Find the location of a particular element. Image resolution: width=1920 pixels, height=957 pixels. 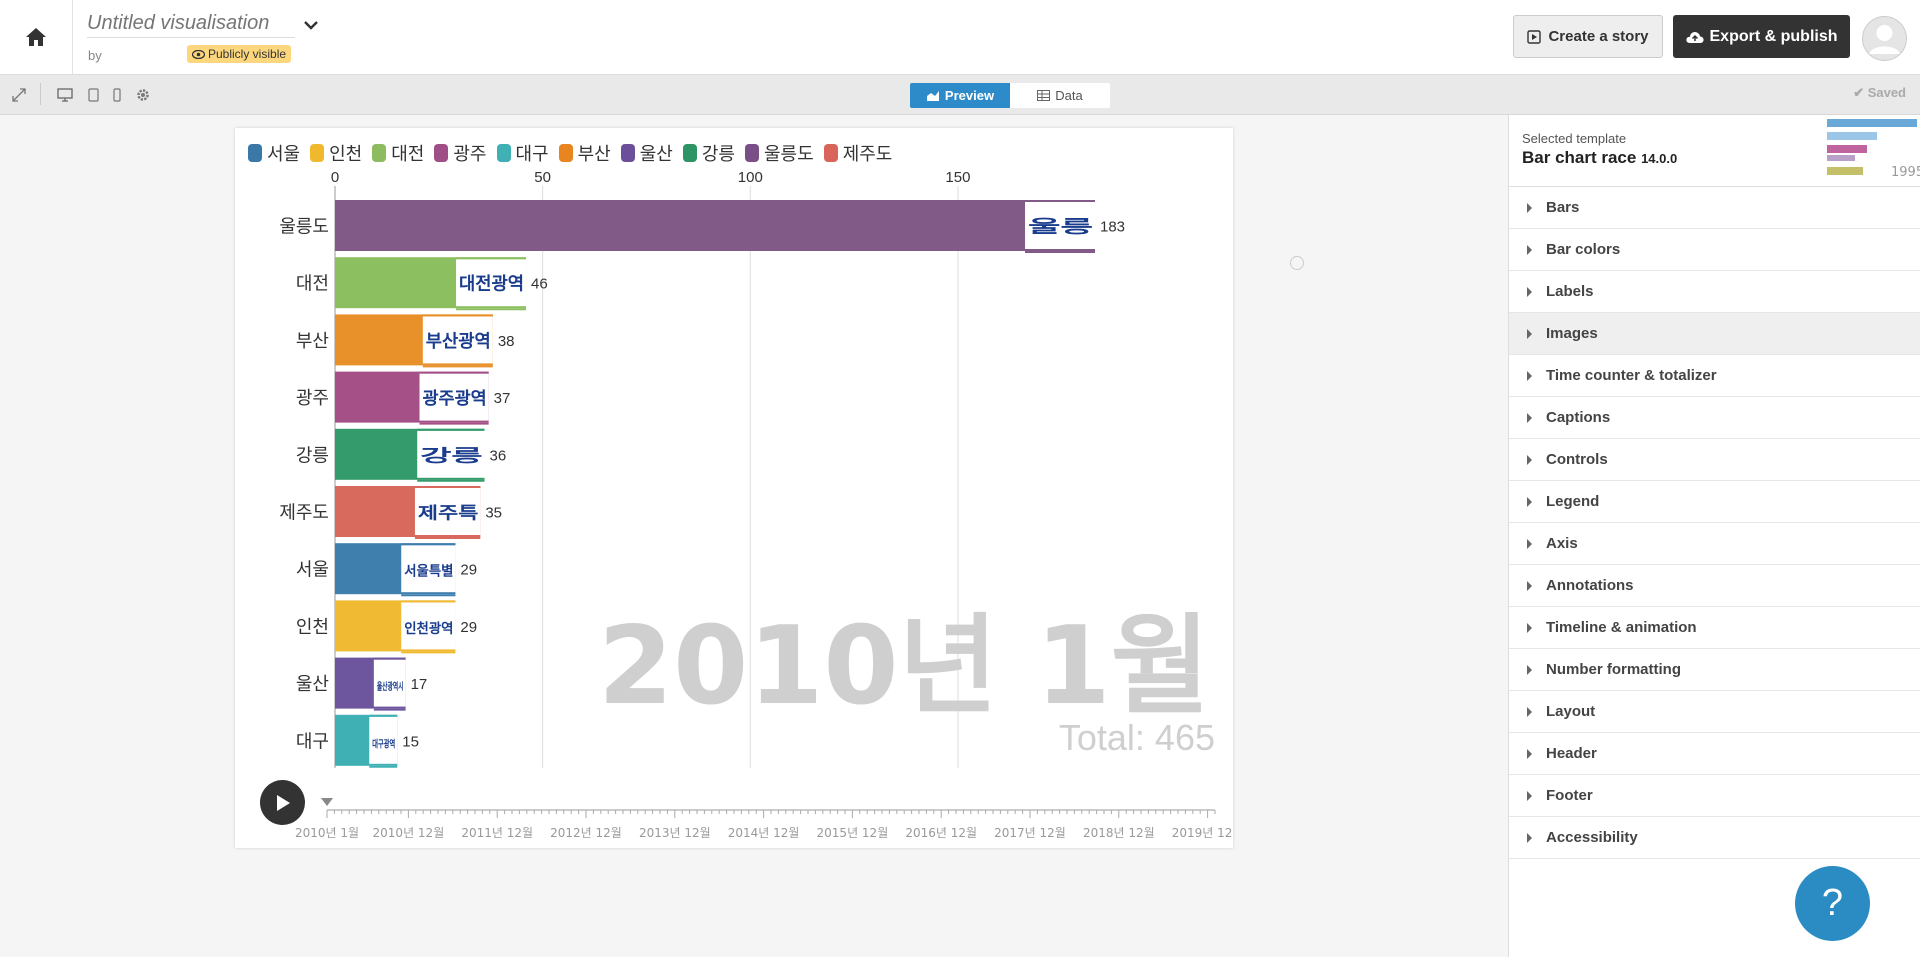

legend-item: 제주도 is located at coordinates (857, 153).